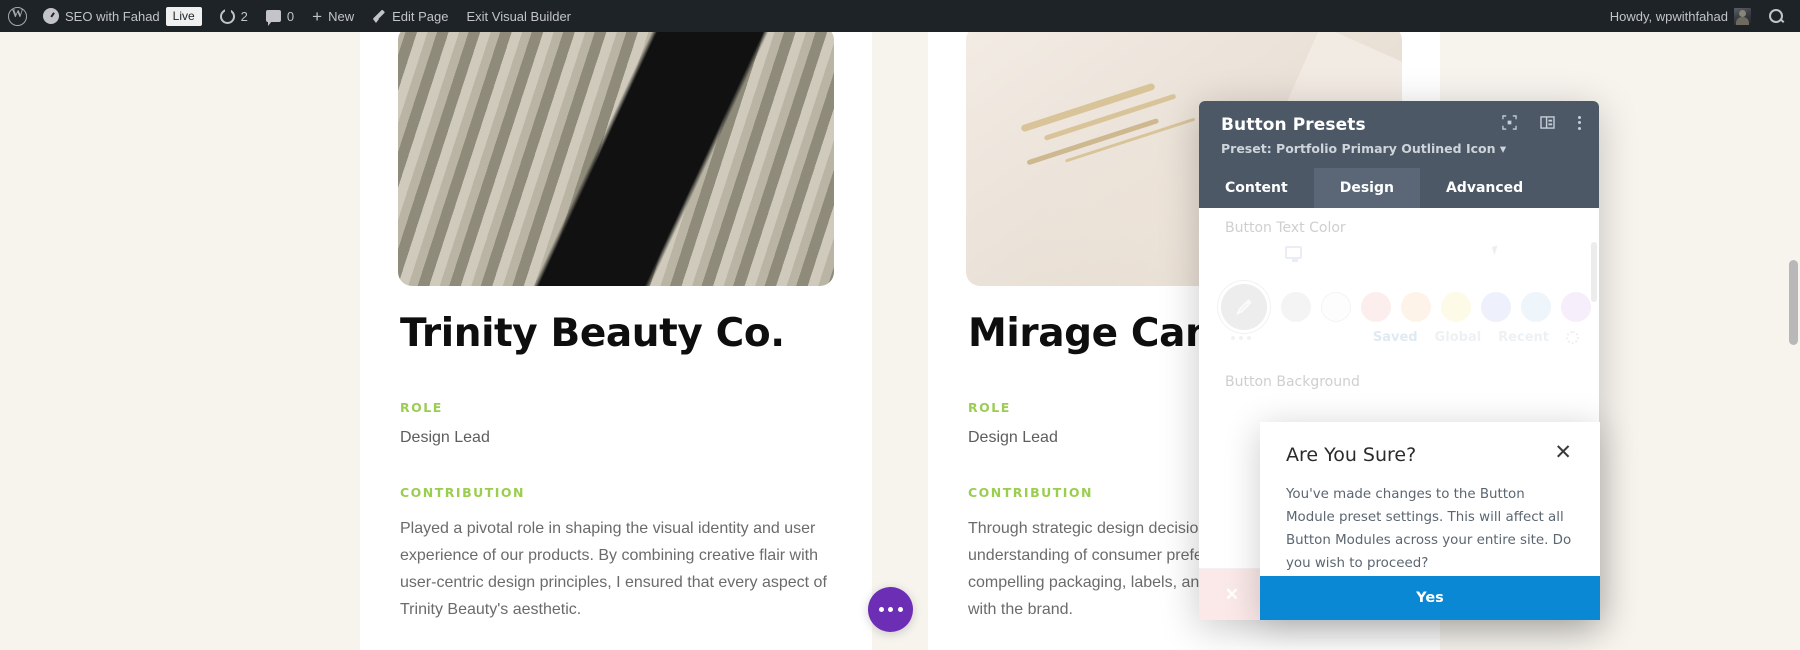 The width and height of the screenshot is (1800, 650). Describe the element at coordinates (1579, 122) in the screenshot. I see `kebab-menu-icon` at that location.